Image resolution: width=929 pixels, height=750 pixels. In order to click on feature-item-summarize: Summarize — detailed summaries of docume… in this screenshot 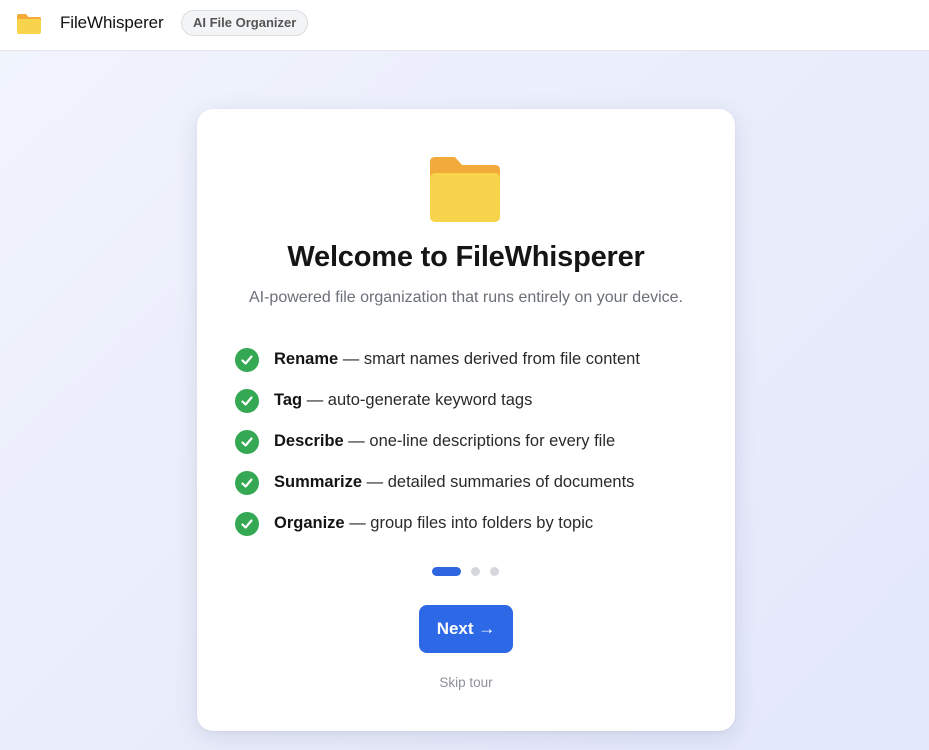, I will do `click(437, 482)`.